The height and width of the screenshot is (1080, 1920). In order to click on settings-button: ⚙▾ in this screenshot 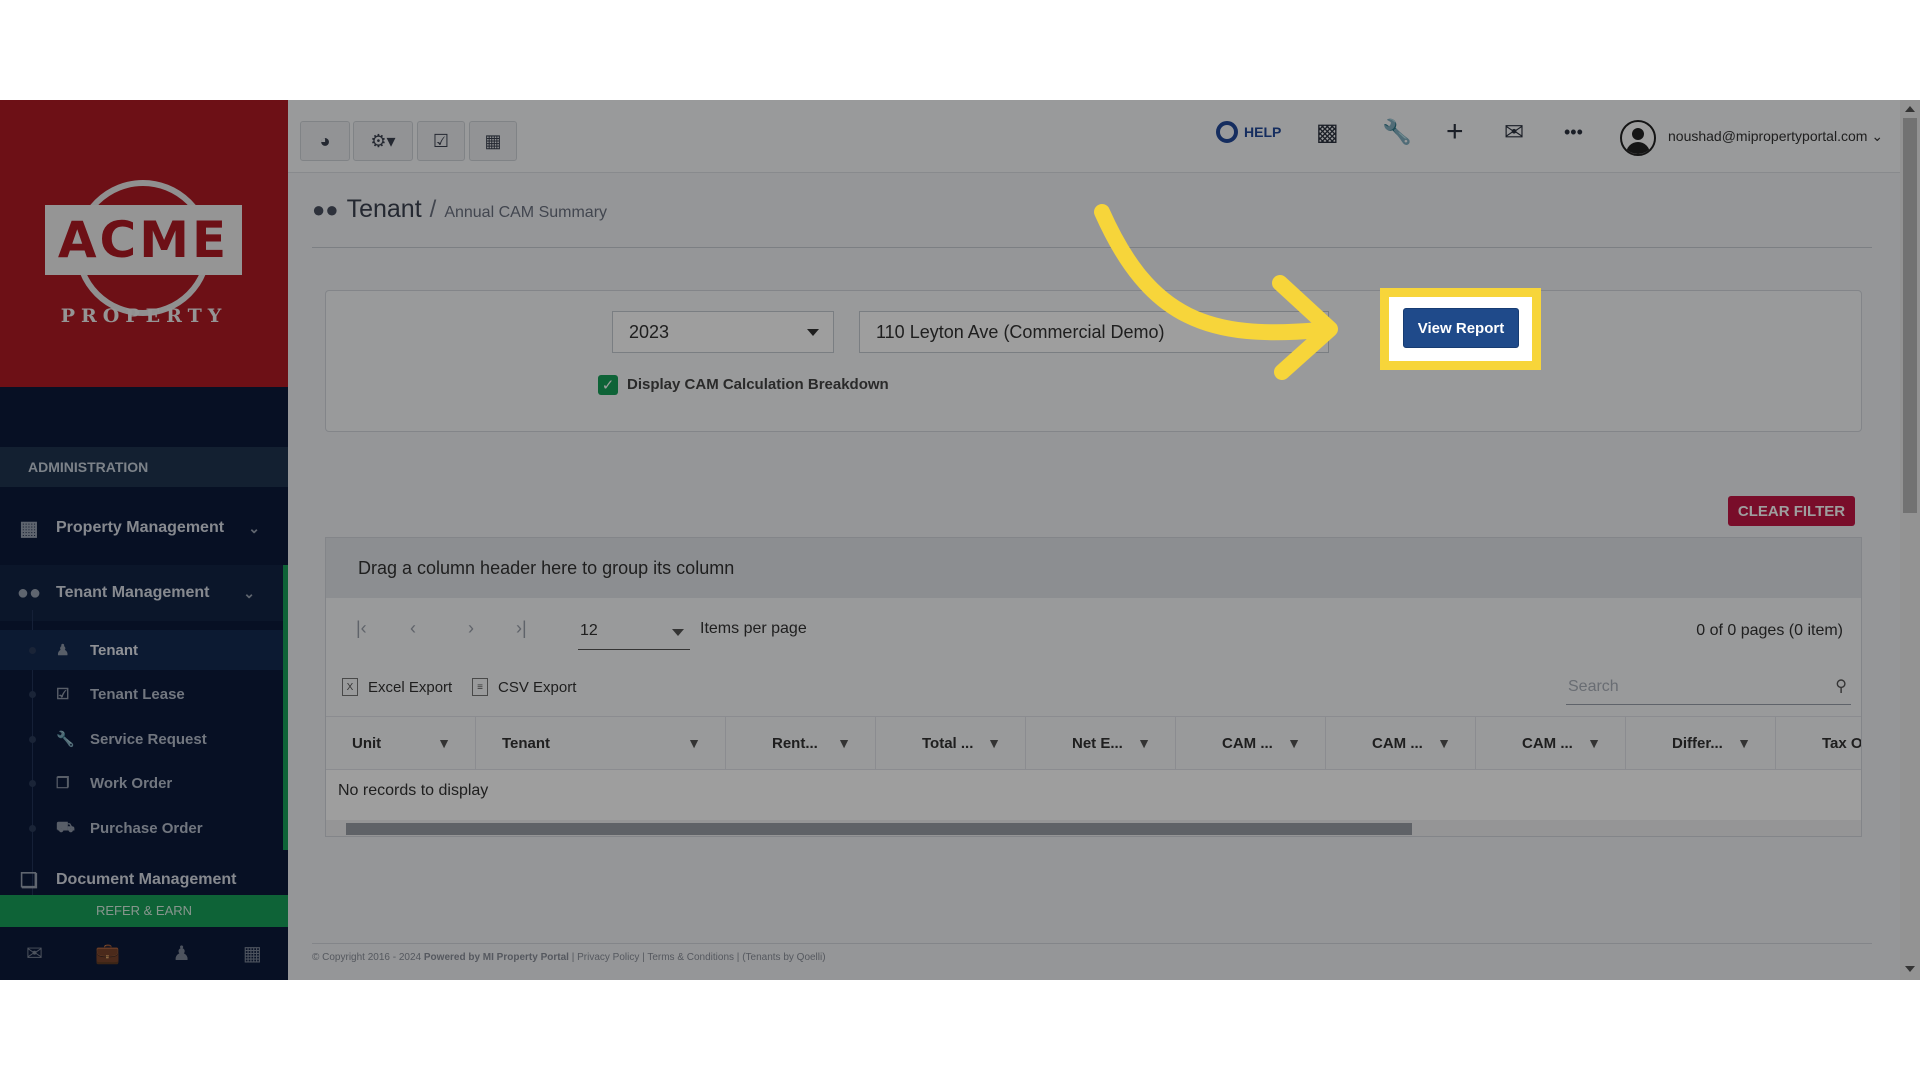, I will do `click(383, 141)`.